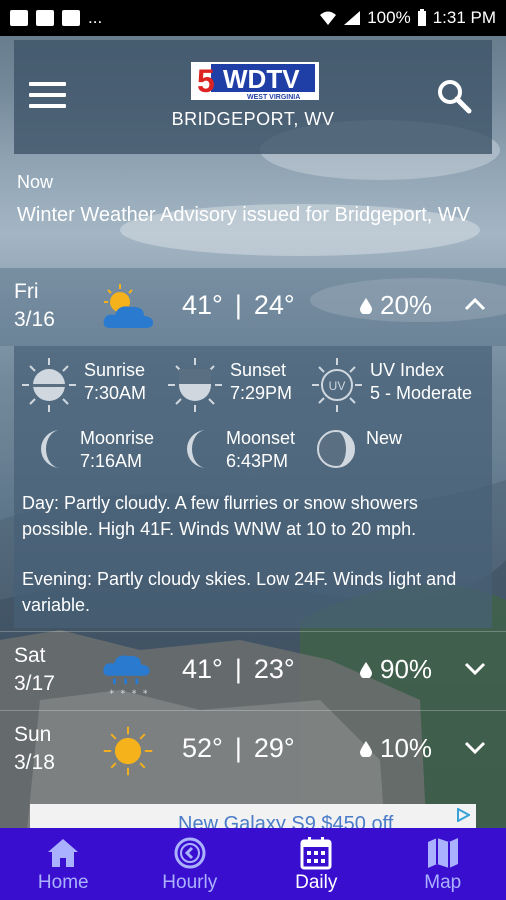 The image size is (506, 900). What do you see at coordinates (475, 304) in the screenshot?
I see `chevron-up-icon` at bounding box center [475, 304].